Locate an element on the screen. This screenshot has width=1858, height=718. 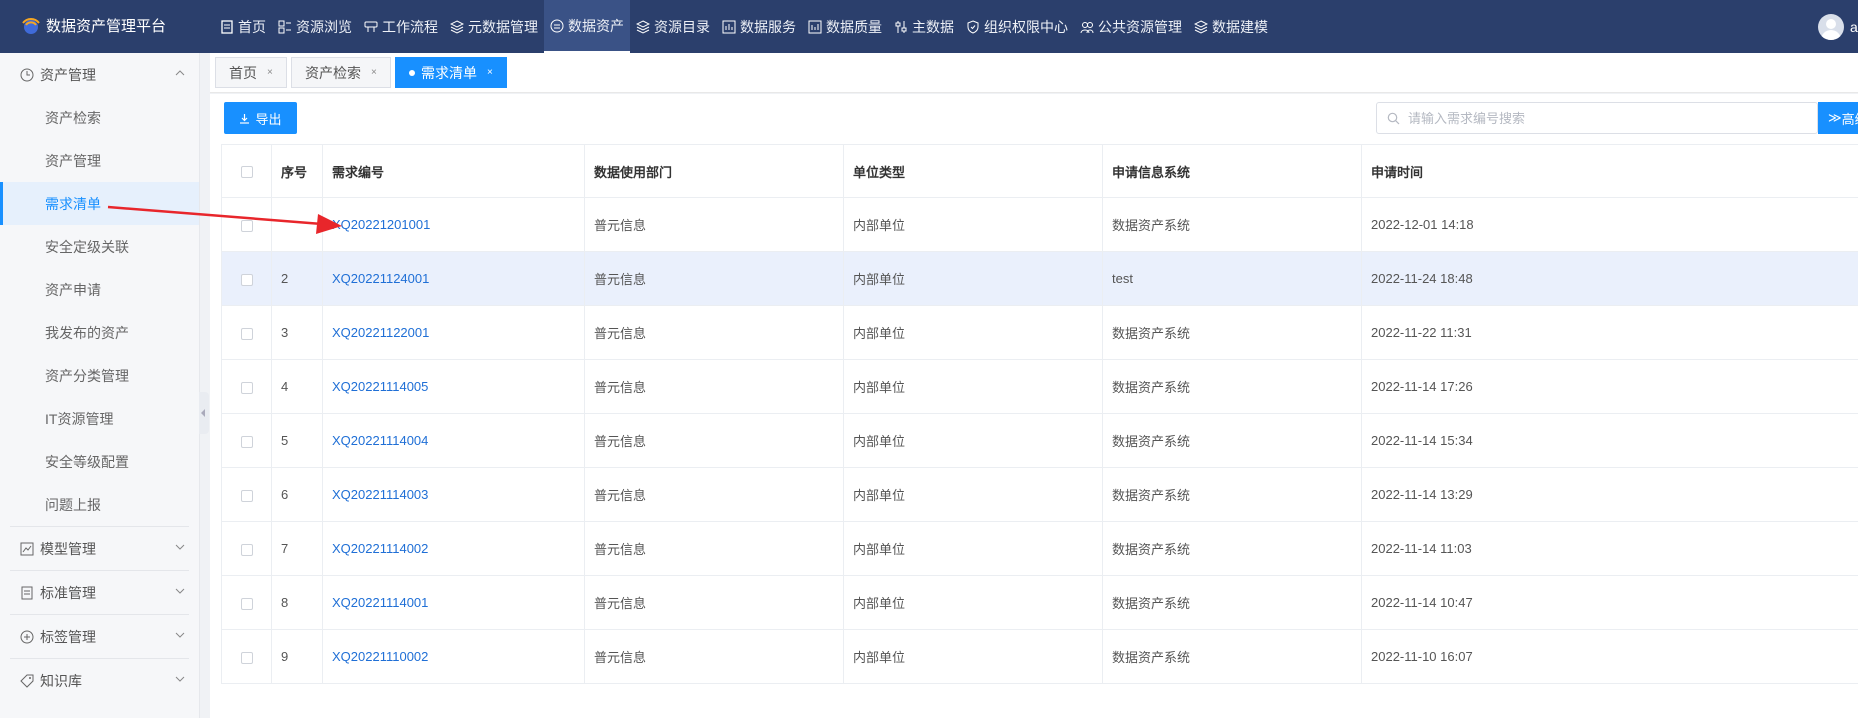
sidebar-item-security-level-config: 安全等级配置 is located at coordinates (99, 461).